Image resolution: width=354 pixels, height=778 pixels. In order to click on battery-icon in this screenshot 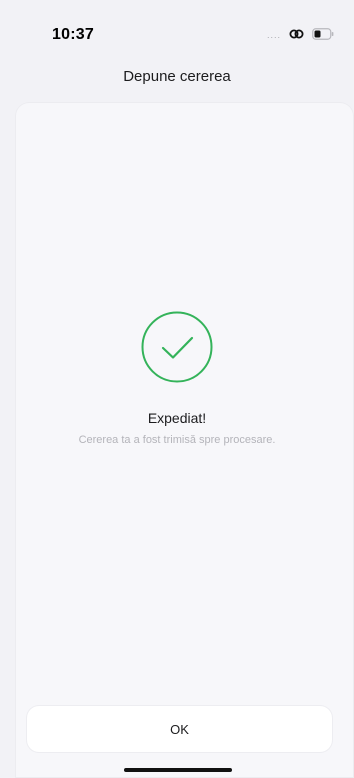, I will do `click(323, 33)`.